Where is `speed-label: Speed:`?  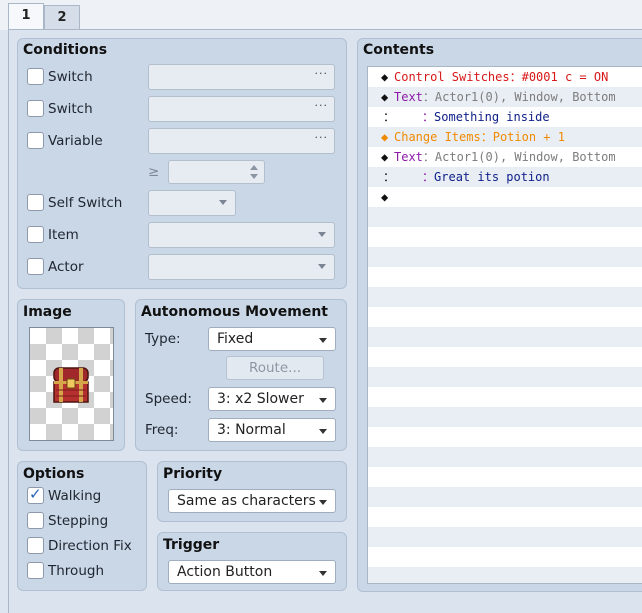 speed-label: Speed: is located at coordinates (168, 399).